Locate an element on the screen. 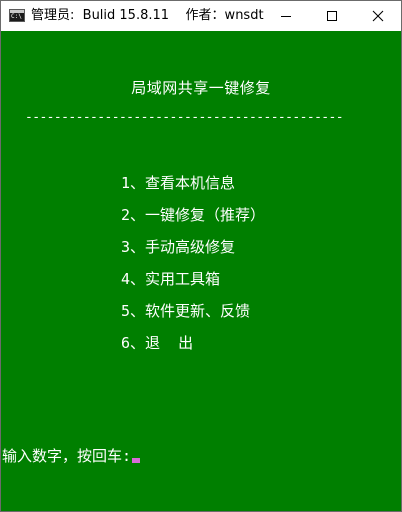 The width and height of the screenshot is (402, 512). input-prompt: 输入数字，按回车: is located at coordinates (71, 456).